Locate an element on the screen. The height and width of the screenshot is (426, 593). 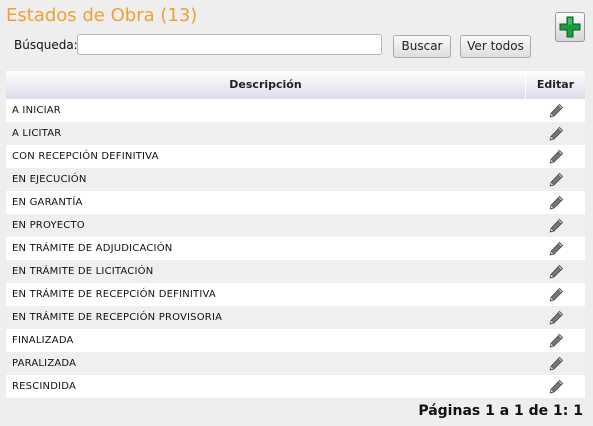
row-description: FINALIZADA is located at coordinates (43, 340).